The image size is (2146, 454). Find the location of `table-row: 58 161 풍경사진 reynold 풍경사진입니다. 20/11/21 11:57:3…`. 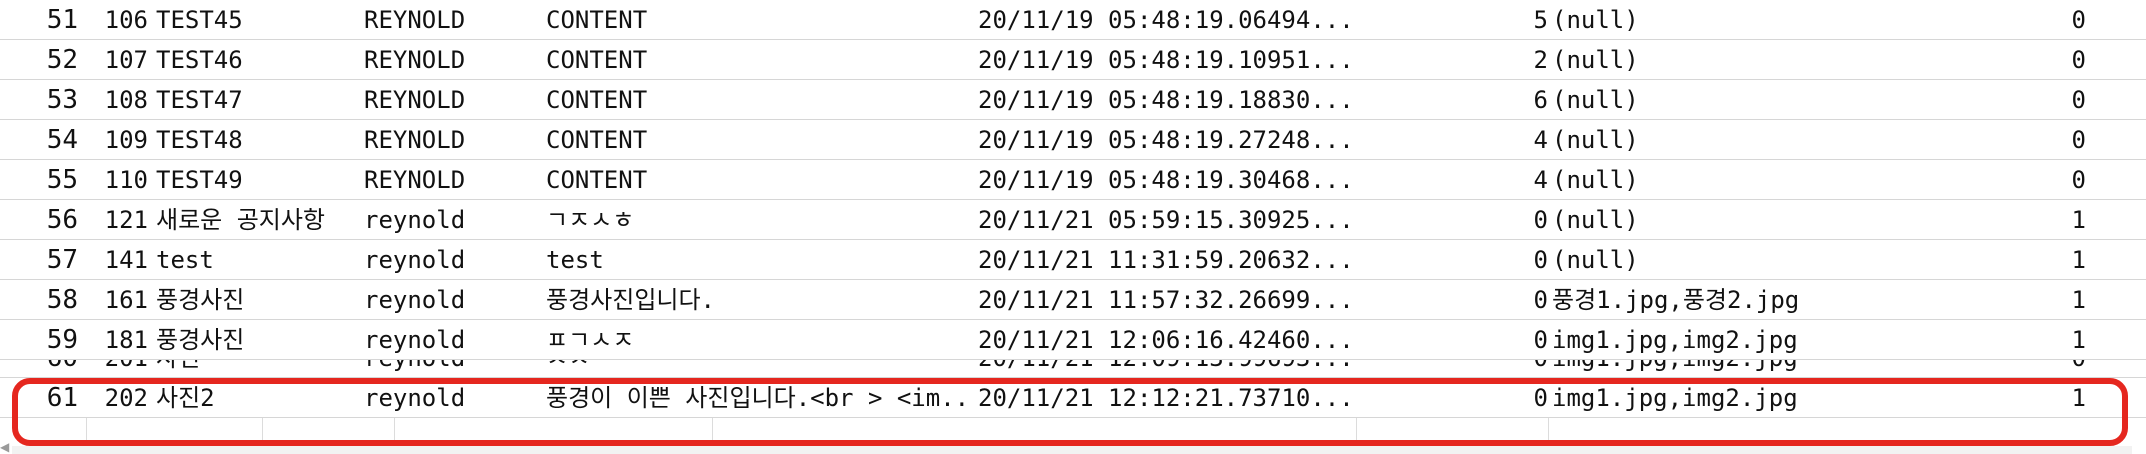

table-row: 58 161 풍경사진 reynold 풍경사진입니다. 20/11/21 11:57:3… is located at coordinates (1073, 300).